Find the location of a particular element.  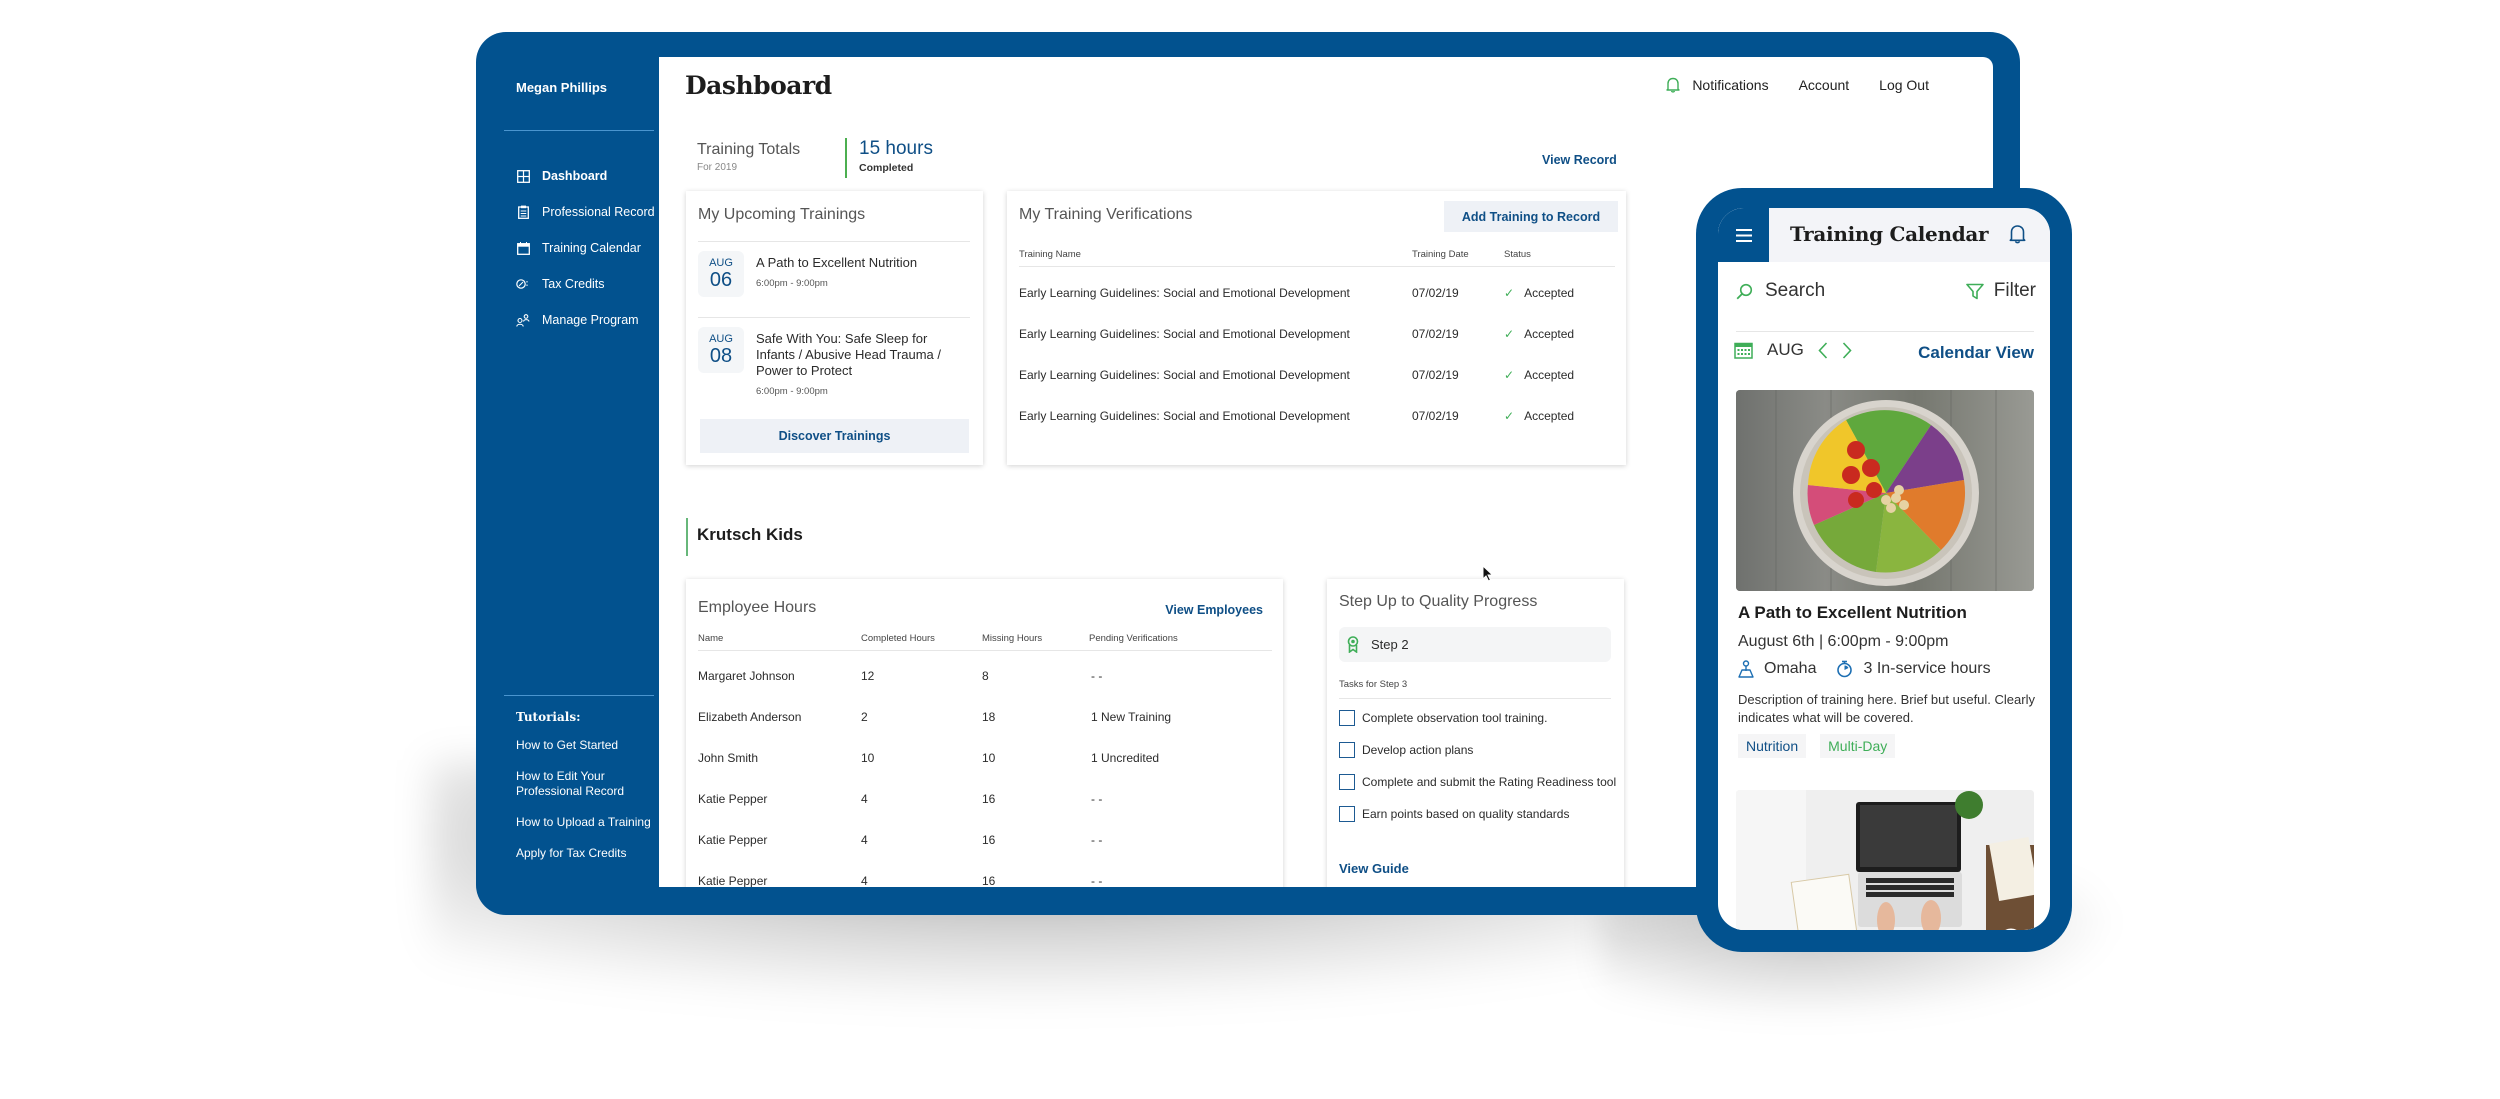

sidebar-item-label: Dashboard is located at coordinates (575, 176).